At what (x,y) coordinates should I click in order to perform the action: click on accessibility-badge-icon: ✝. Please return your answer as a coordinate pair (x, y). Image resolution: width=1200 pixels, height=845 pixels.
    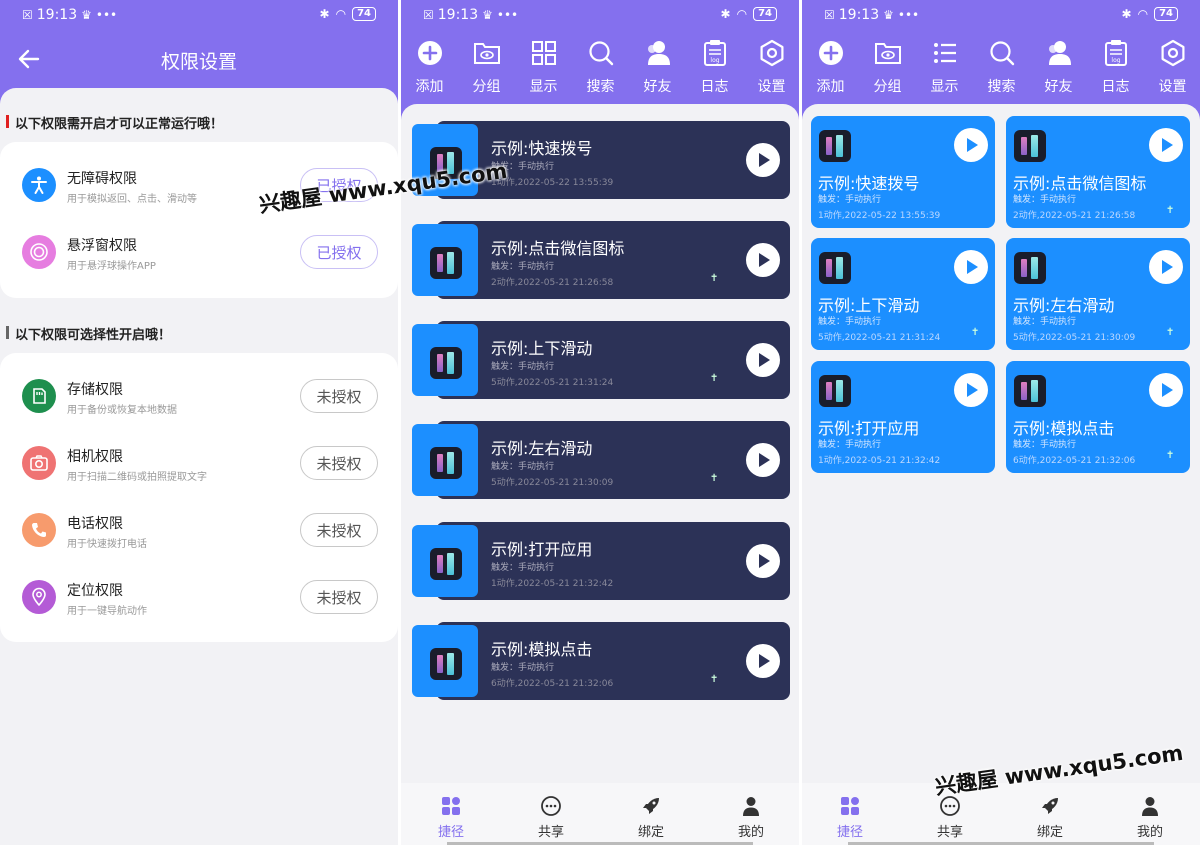
    Looking at the image, I should click on (714, 278).